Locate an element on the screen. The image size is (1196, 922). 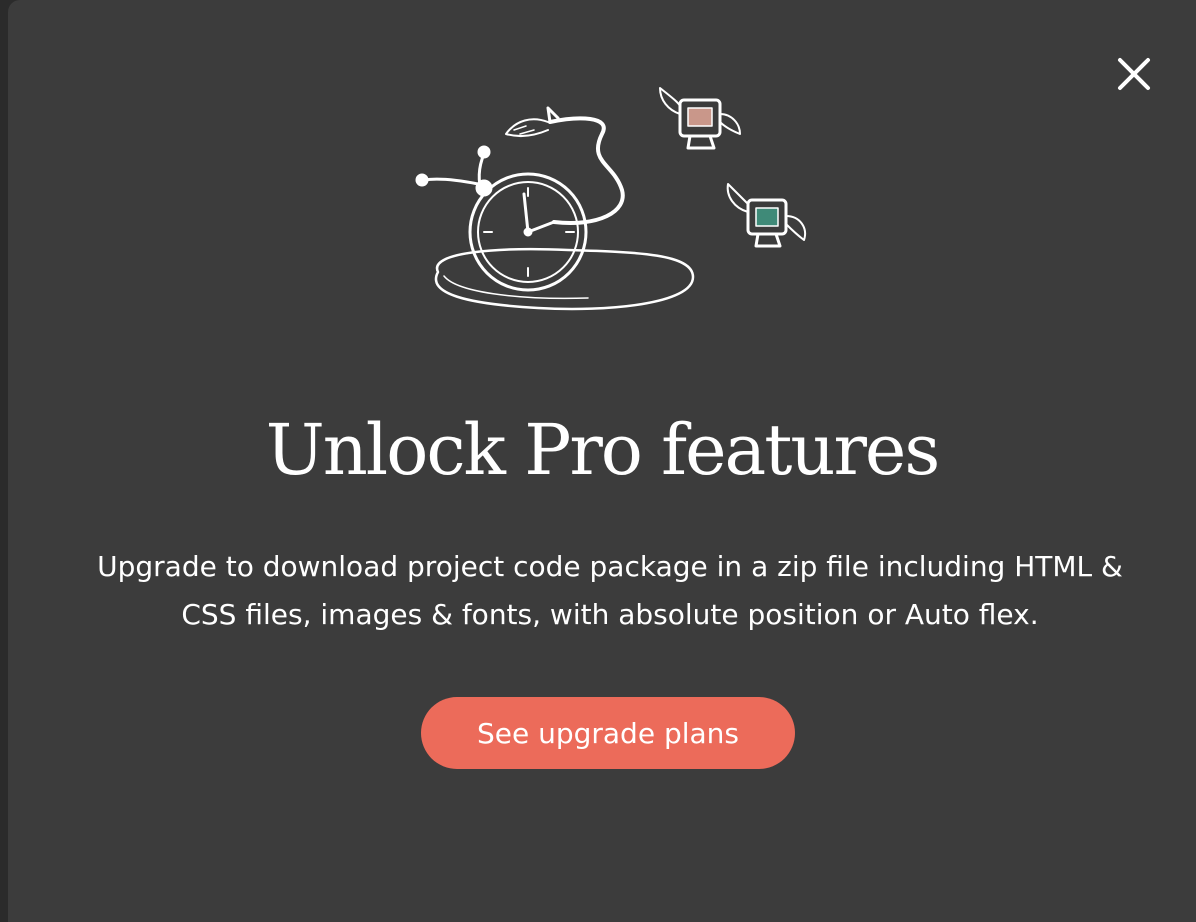
close-icon is located at coordinates (1134, 74).